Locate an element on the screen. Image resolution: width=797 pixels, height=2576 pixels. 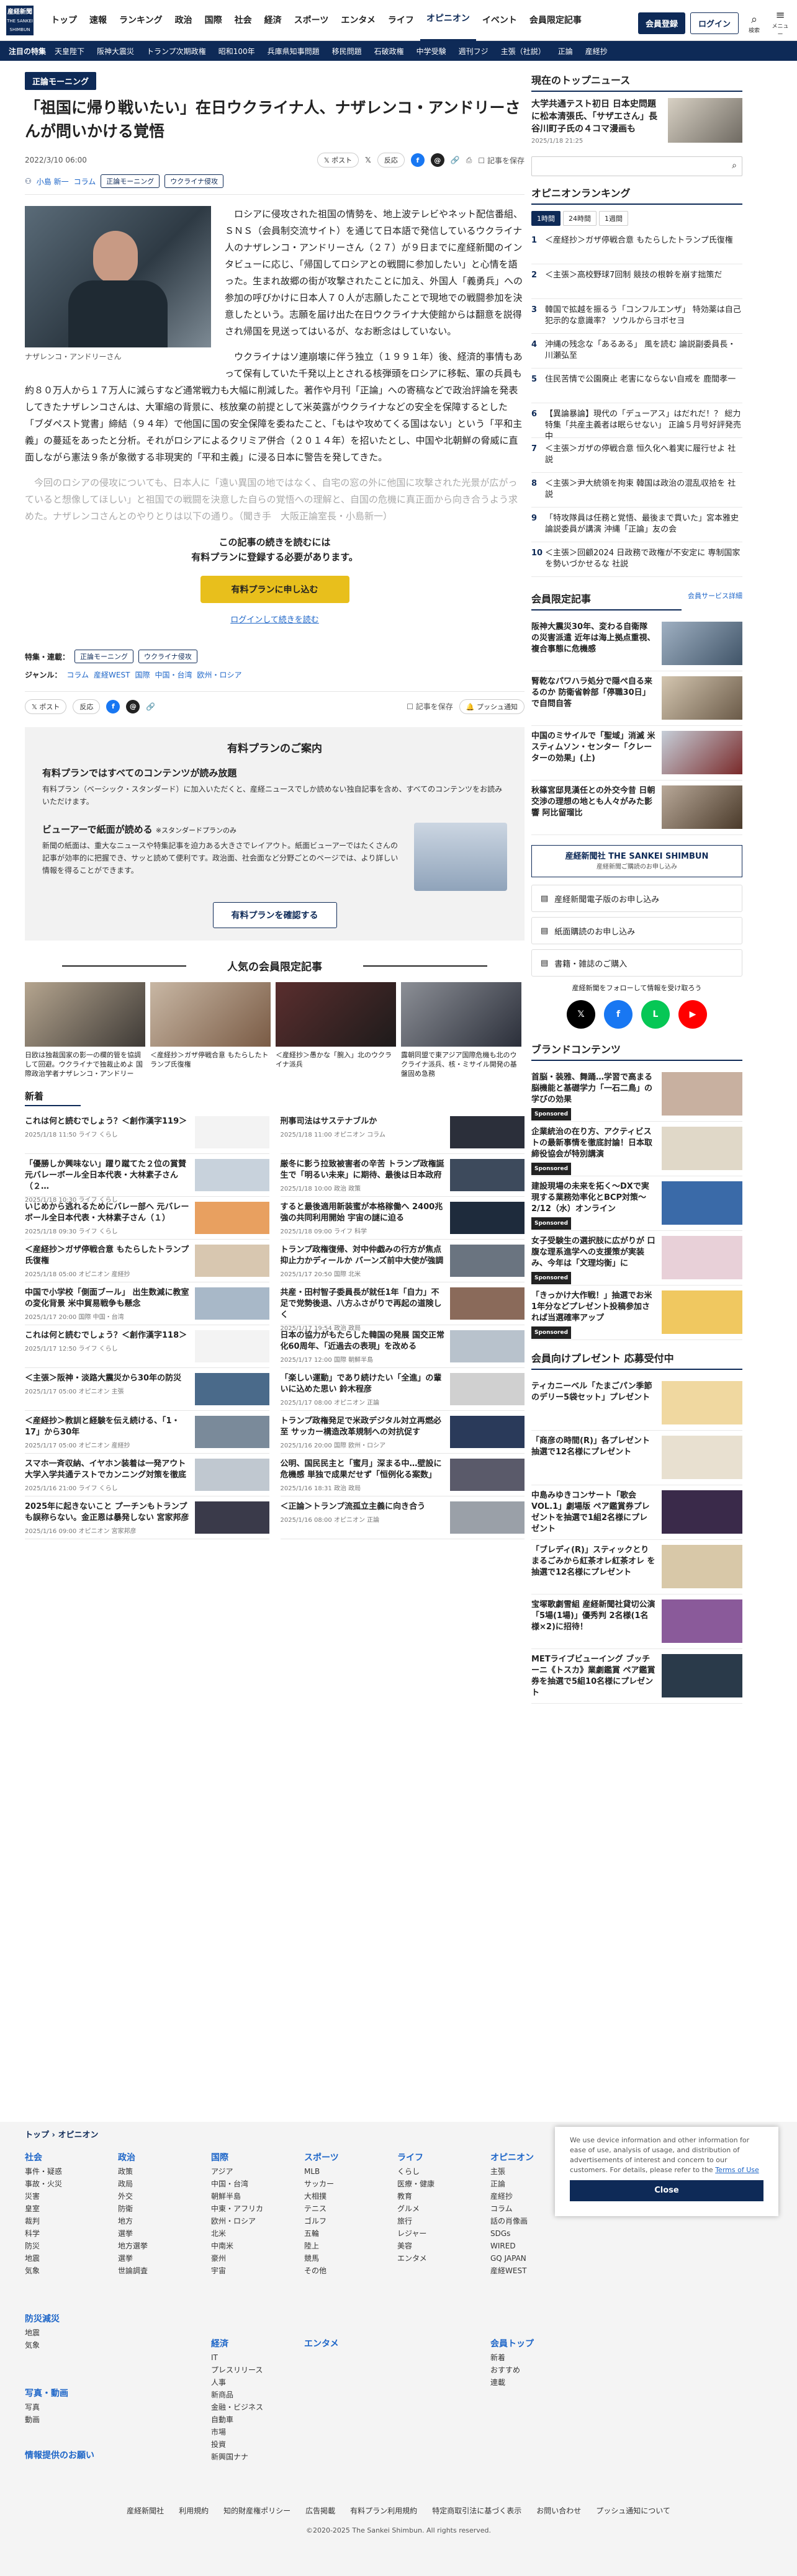
reaction-button-bottom: 反応 is located at coordinates (87, 706).